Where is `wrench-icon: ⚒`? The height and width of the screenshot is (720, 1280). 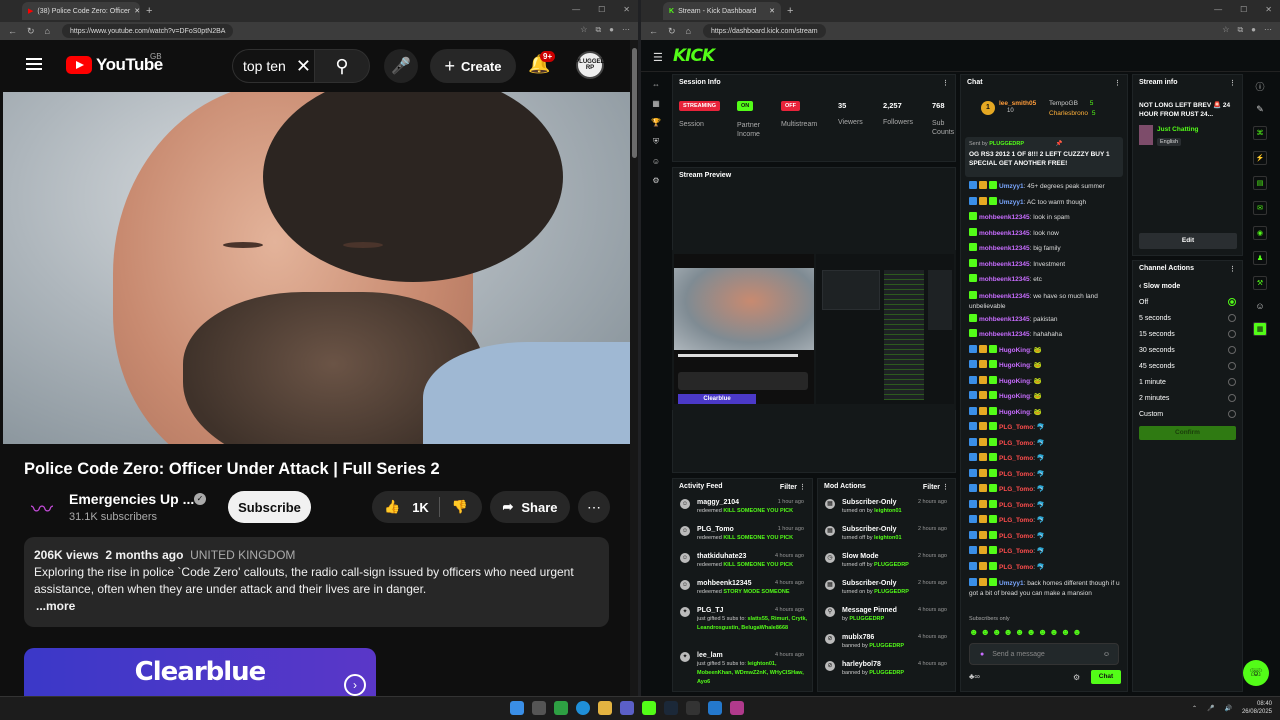 wrench-icon: ⚒ is located at coordinates (1260, 283).